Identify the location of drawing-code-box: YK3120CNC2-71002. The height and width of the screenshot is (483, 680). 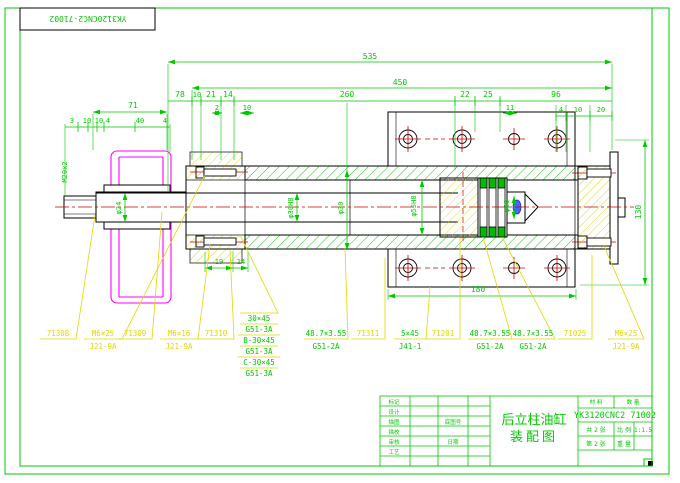
(87, 19).